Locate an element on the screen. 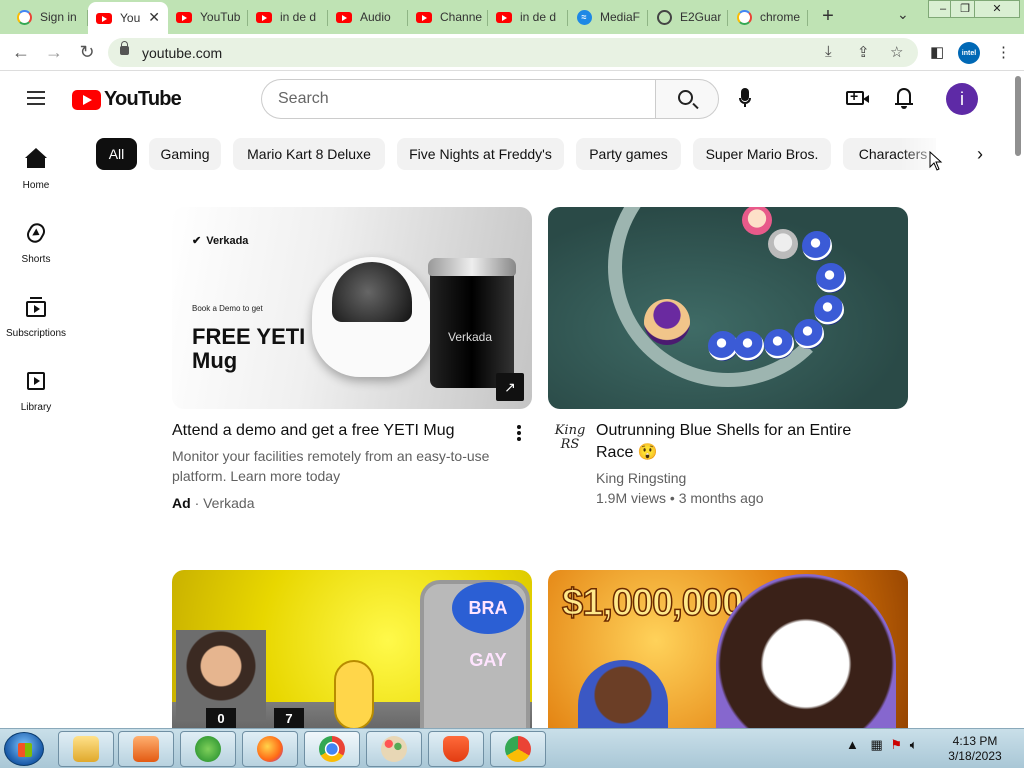 This screenshot has width=1024, height=768. network-icon: ▦ is located at coordinates (877, 744).